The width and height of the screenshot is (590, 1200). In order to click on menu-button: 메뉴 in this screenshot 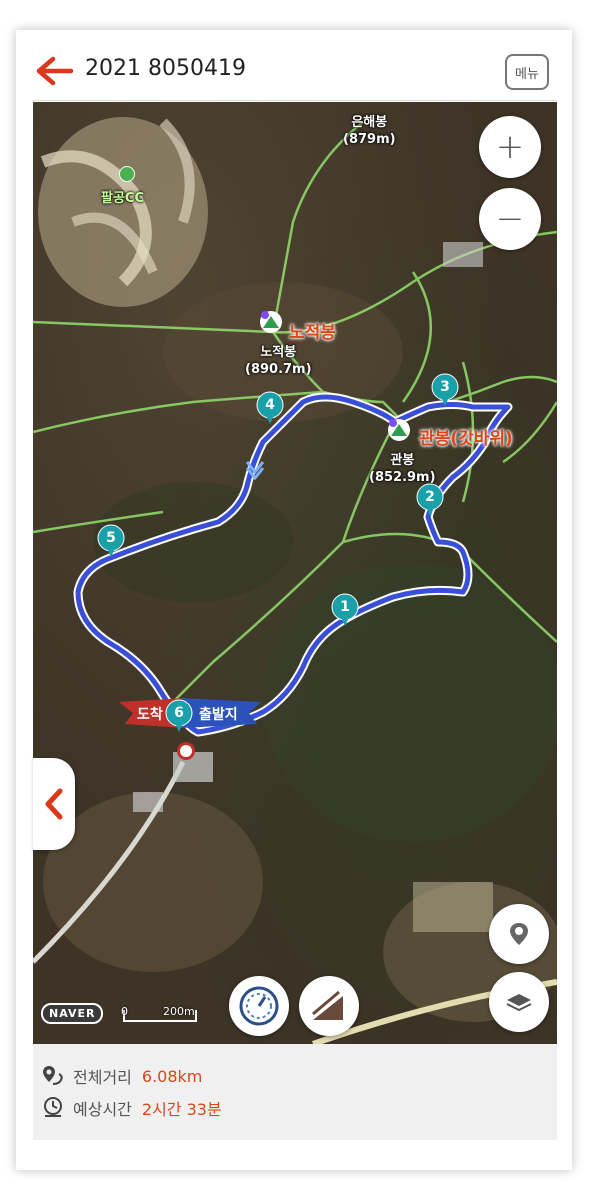, I will do `click(527, 72)`.